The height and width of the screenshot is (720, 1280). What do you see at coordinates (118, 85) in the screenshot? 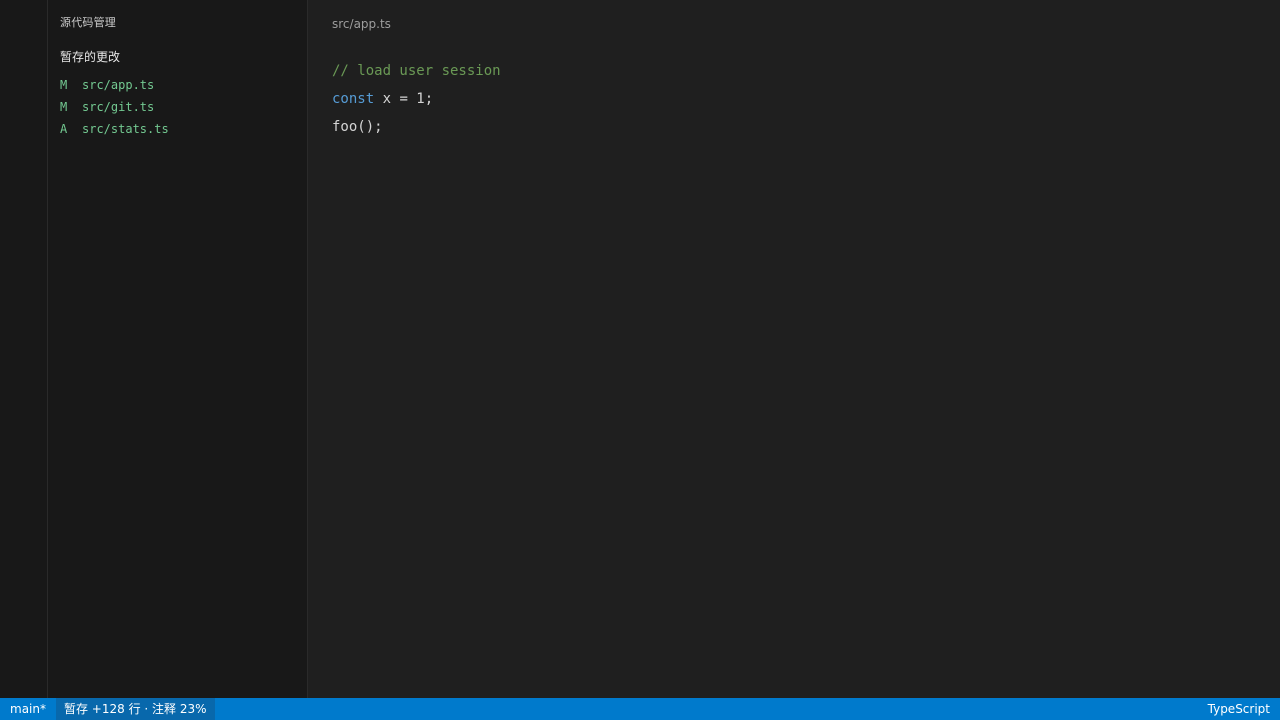
I see `change-file-path: src/app.ts` at bounding box center [118, 85].